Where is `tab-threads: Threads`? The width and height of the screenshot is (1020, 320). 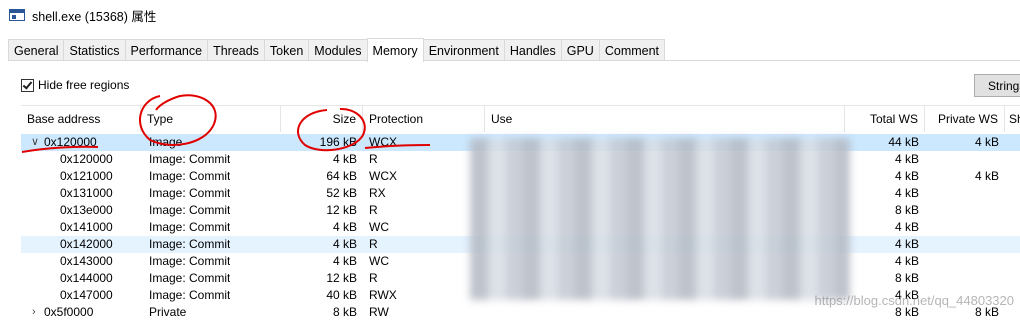
tab-threads: Threads is located at coordinates (236, 50).